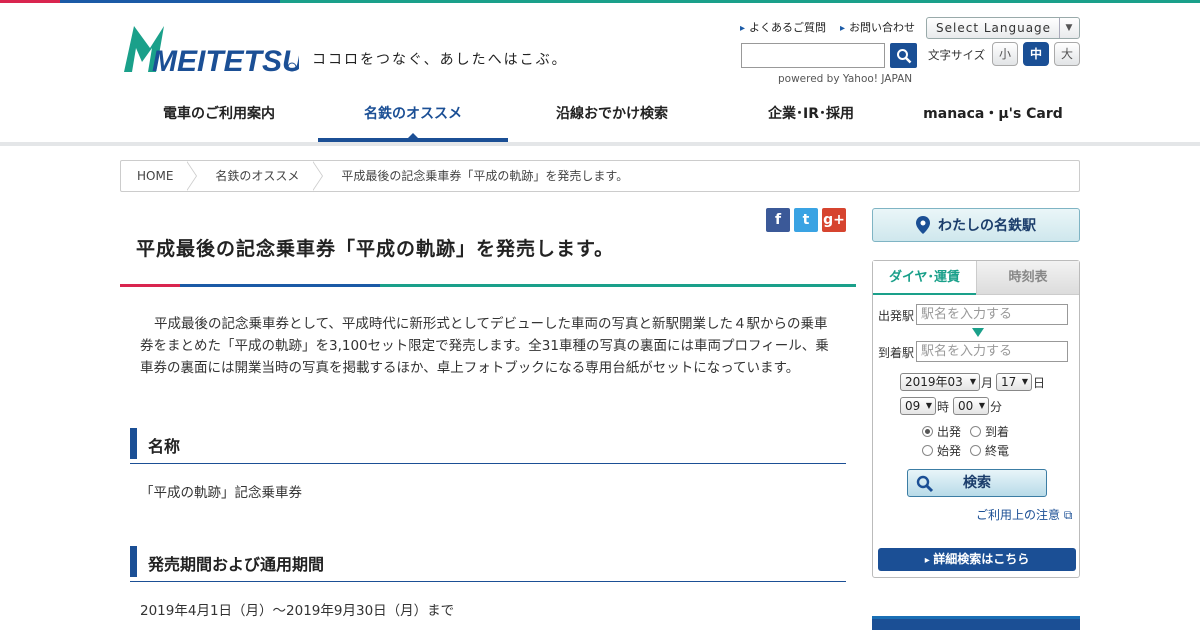 This screenshot has width=1200, height=630. I want to click on hour-unit: 時, so click(943, 407).